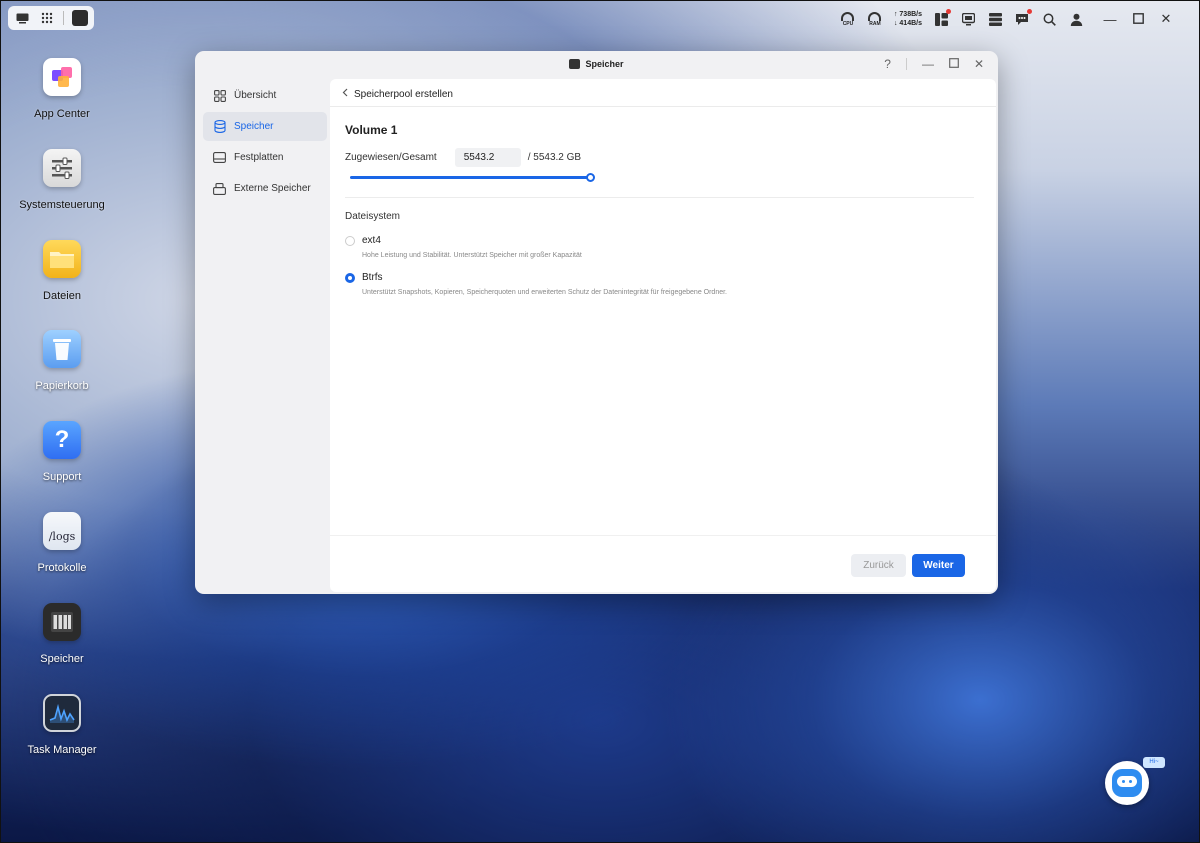 The width and height of the screenshot is (1200, 843). I want to click on disk-icon, so click(219, 157).